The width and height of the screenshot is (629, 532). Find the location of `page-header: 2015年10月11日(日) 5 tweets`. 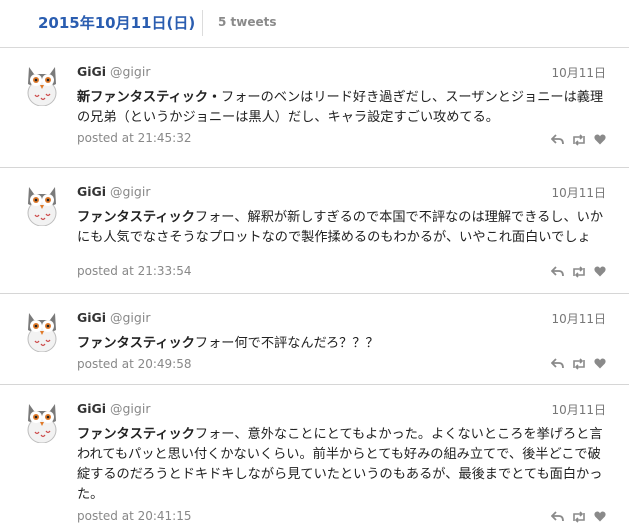

page-header: 2015年10月11日(日) 5 tweets is located at coordinates (314, 24).